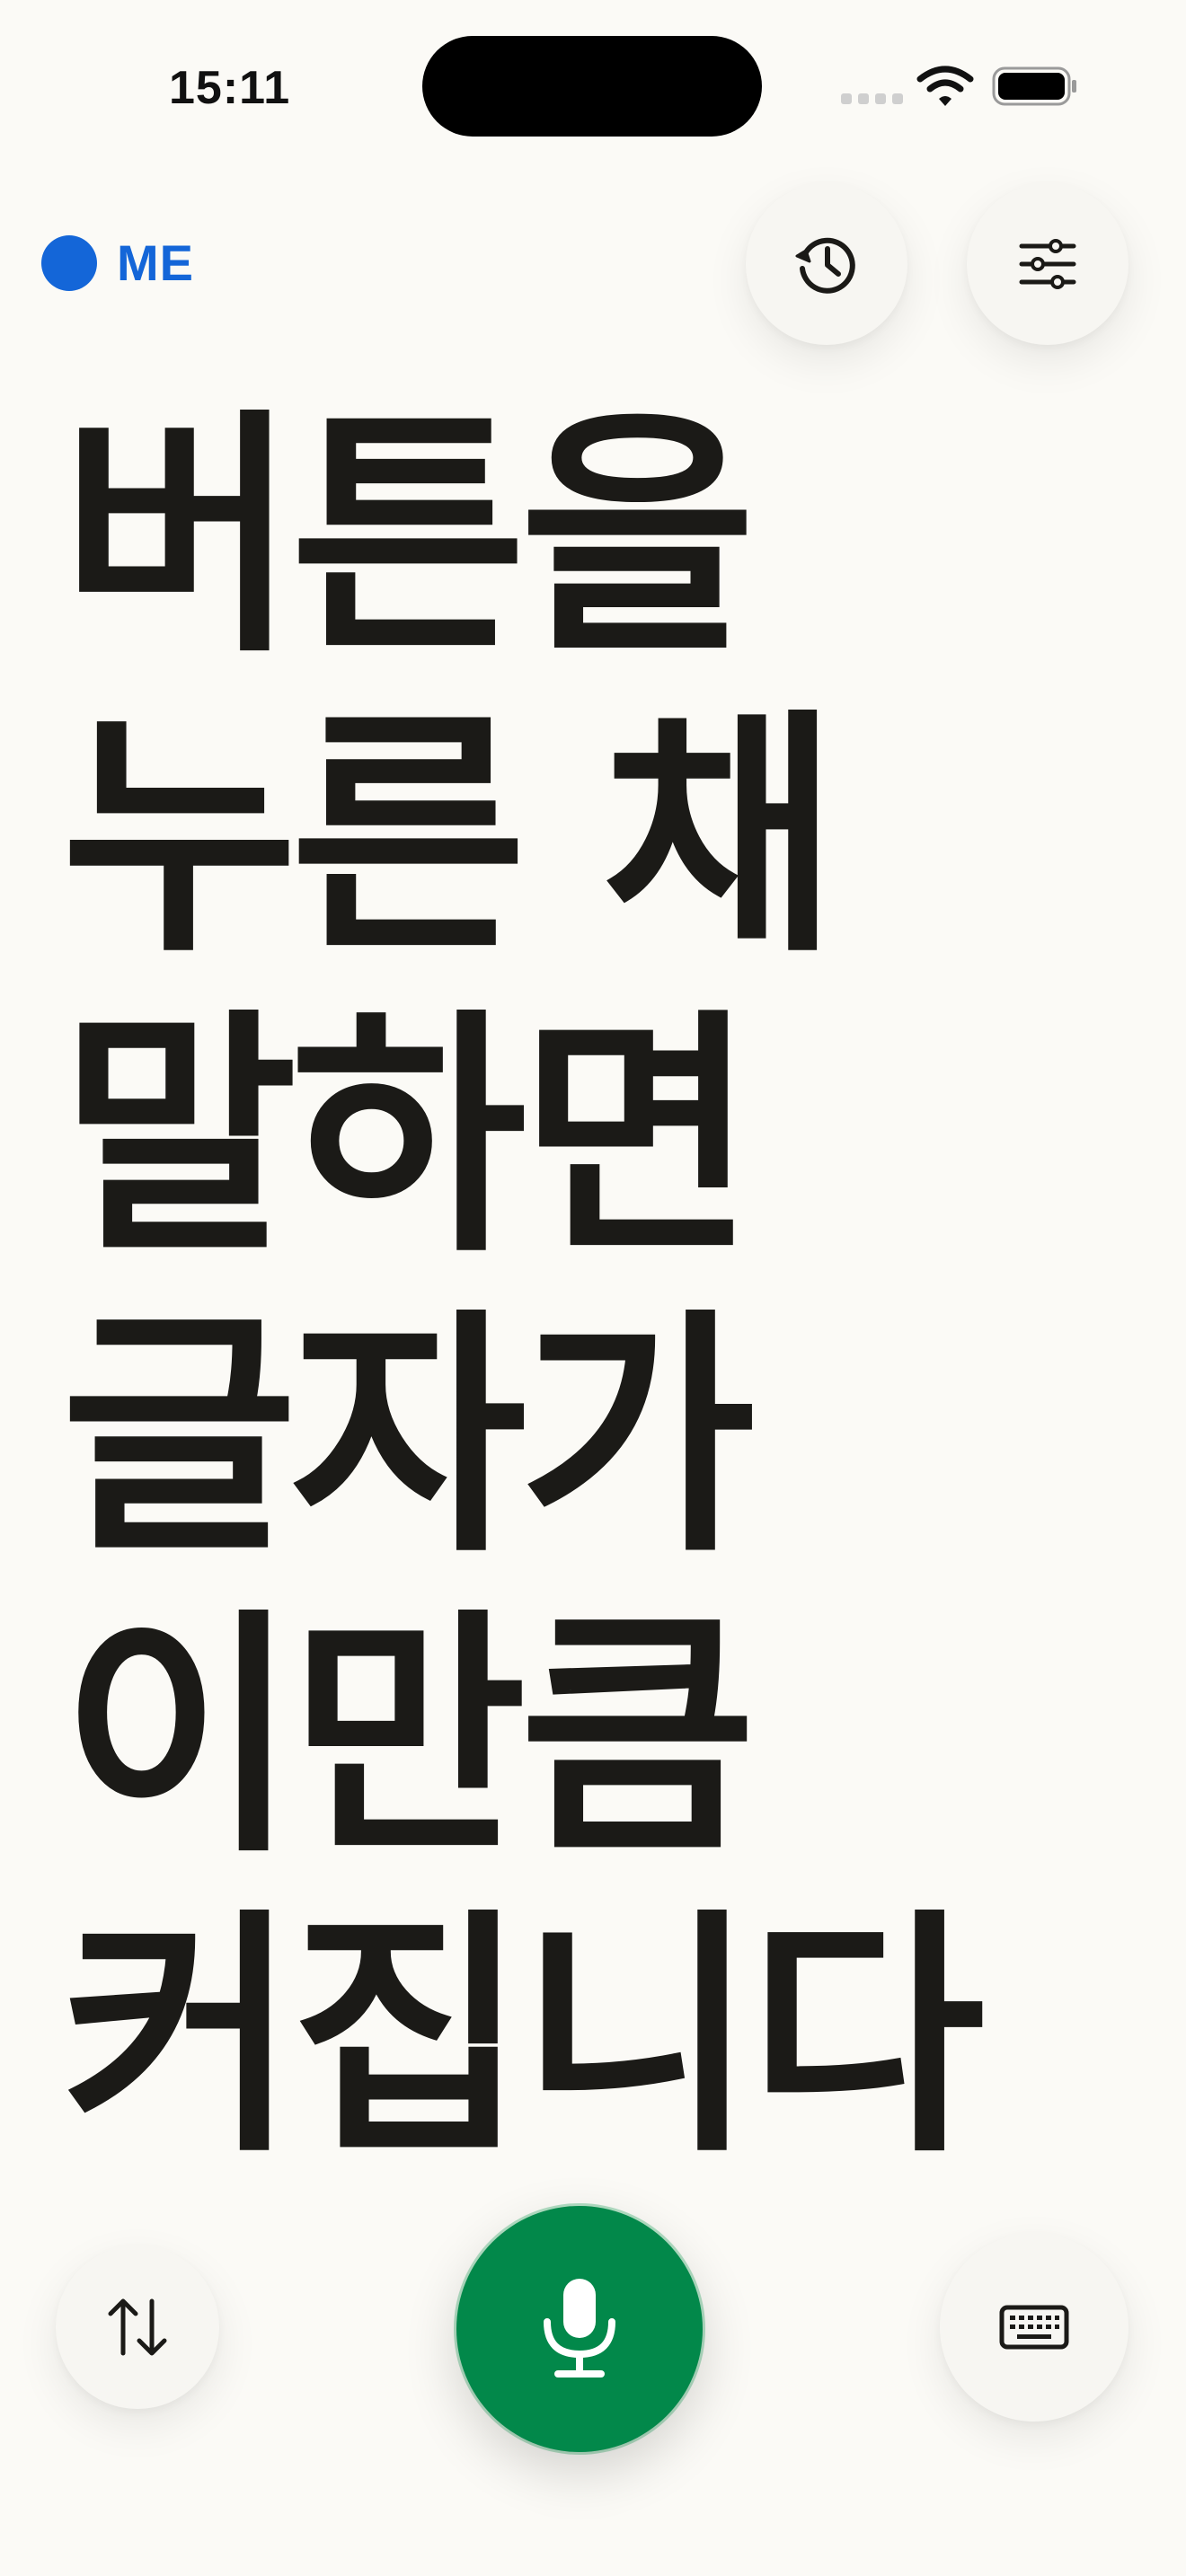 The height and width of the screenshot is (2576, 1186). I want to click on transcript-line: 말하면, so click(408, 1138).